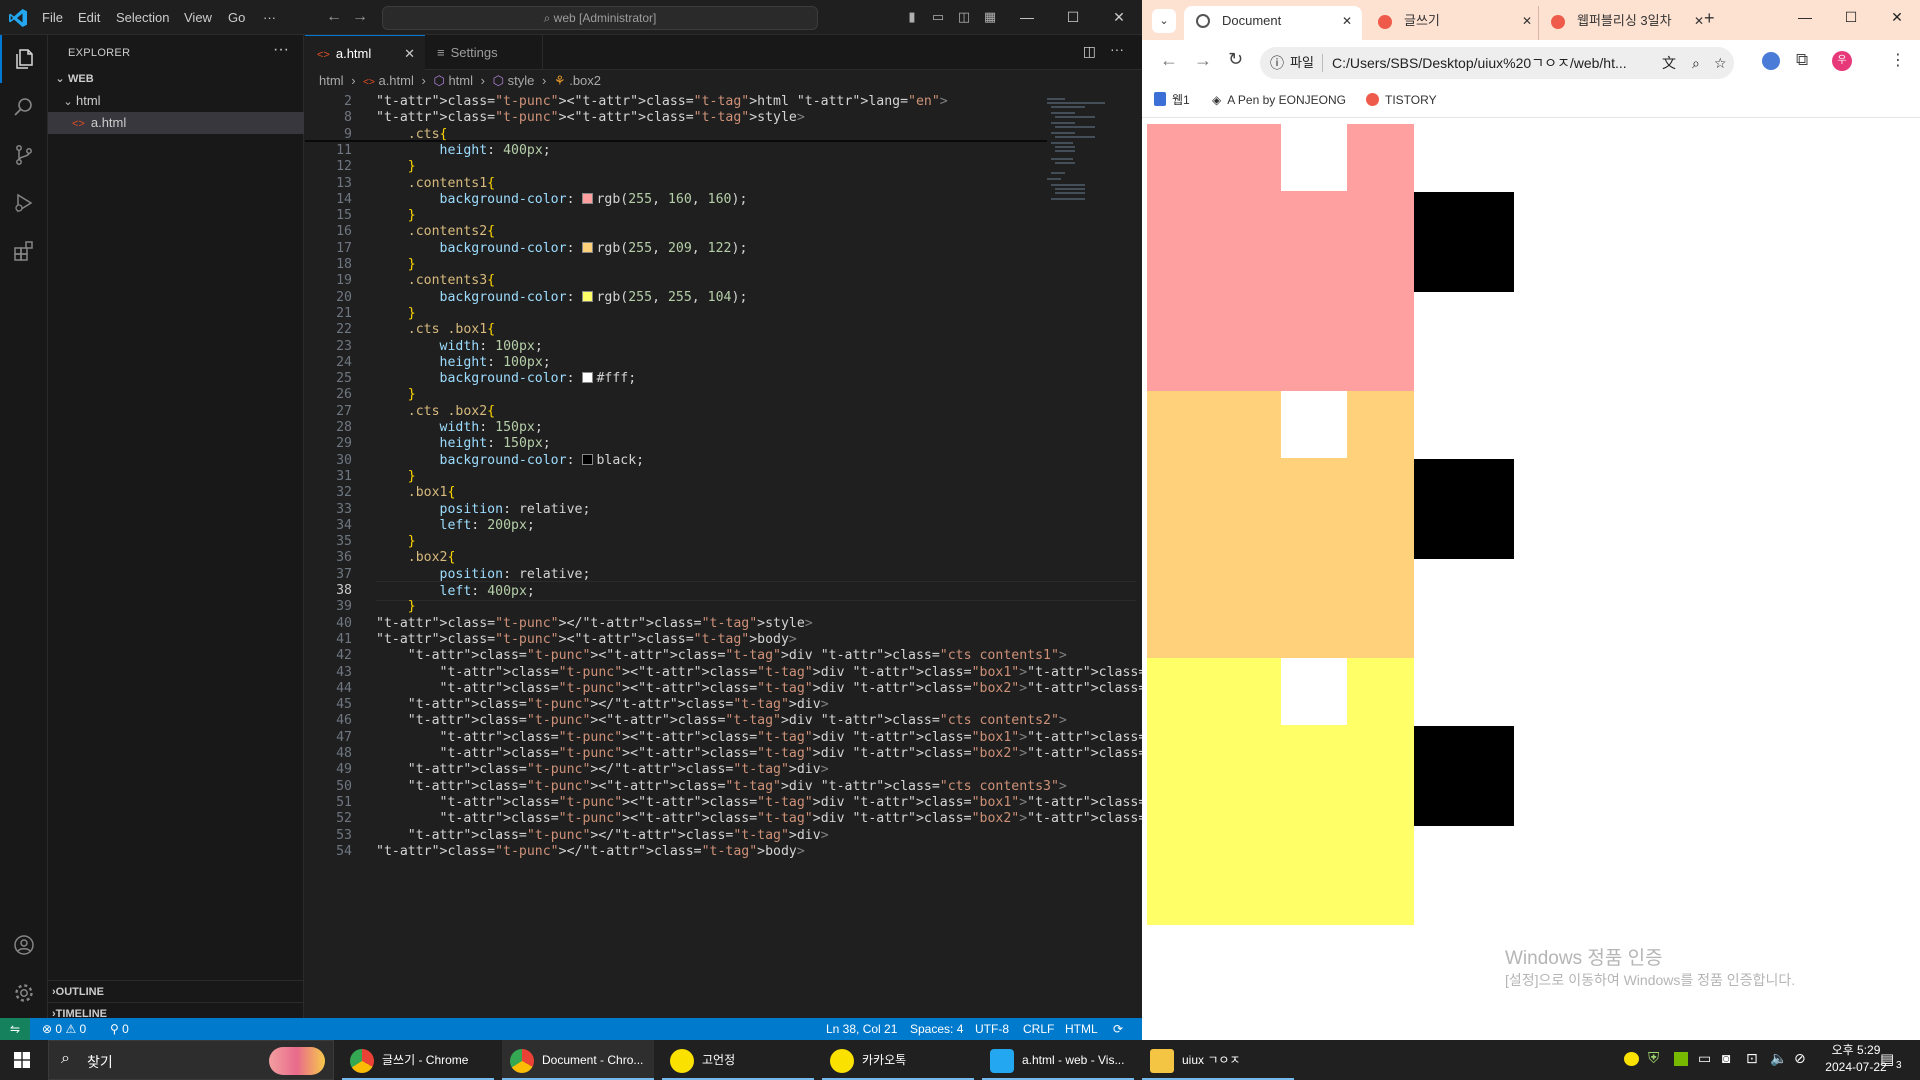 The image size is (1920, 1080). Describe the element at coordinates (15, 1029) in the screenshot. I see `remote-indicator-icon: ⇋` at that location.